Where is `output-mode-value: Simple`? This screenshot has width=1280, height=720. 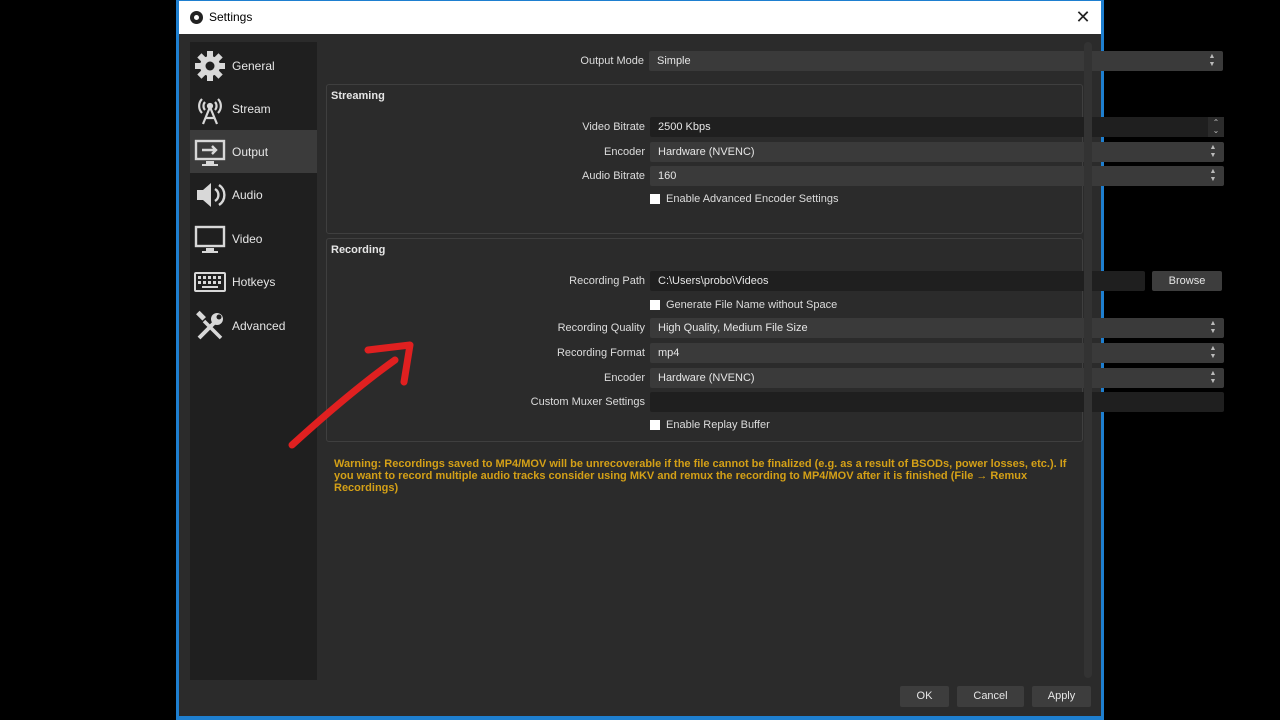 output-mode-value: Simple is located at coordinates (674, 61).